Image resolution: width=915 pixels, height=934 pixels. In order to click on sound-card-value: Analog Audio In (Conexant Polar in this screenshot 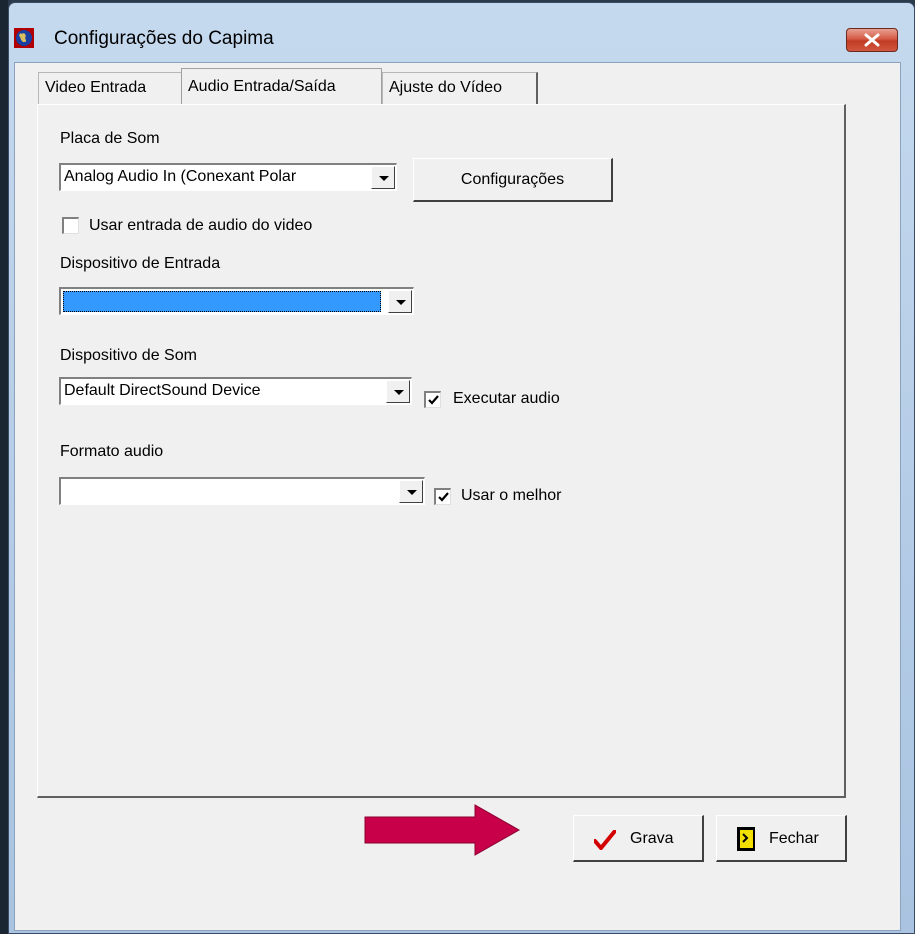, I will do `click(180, 176)`.